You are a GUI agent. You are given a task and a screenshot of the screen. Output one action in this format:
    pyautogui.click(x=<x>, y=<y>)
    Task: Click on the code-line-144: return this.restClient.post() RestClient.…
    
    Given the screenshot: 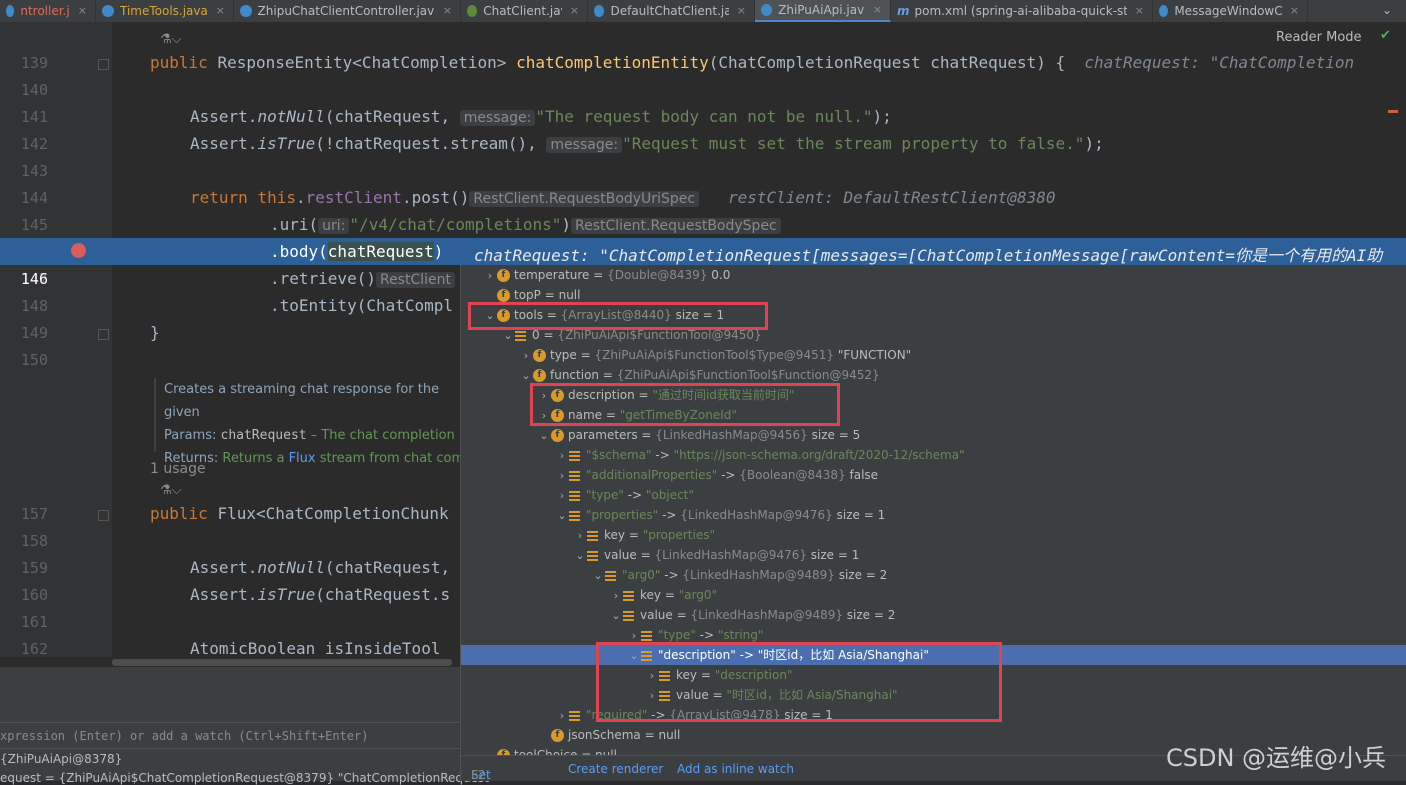 What is the action you would take?
    pyautogui.click(x=622, y=197)
    